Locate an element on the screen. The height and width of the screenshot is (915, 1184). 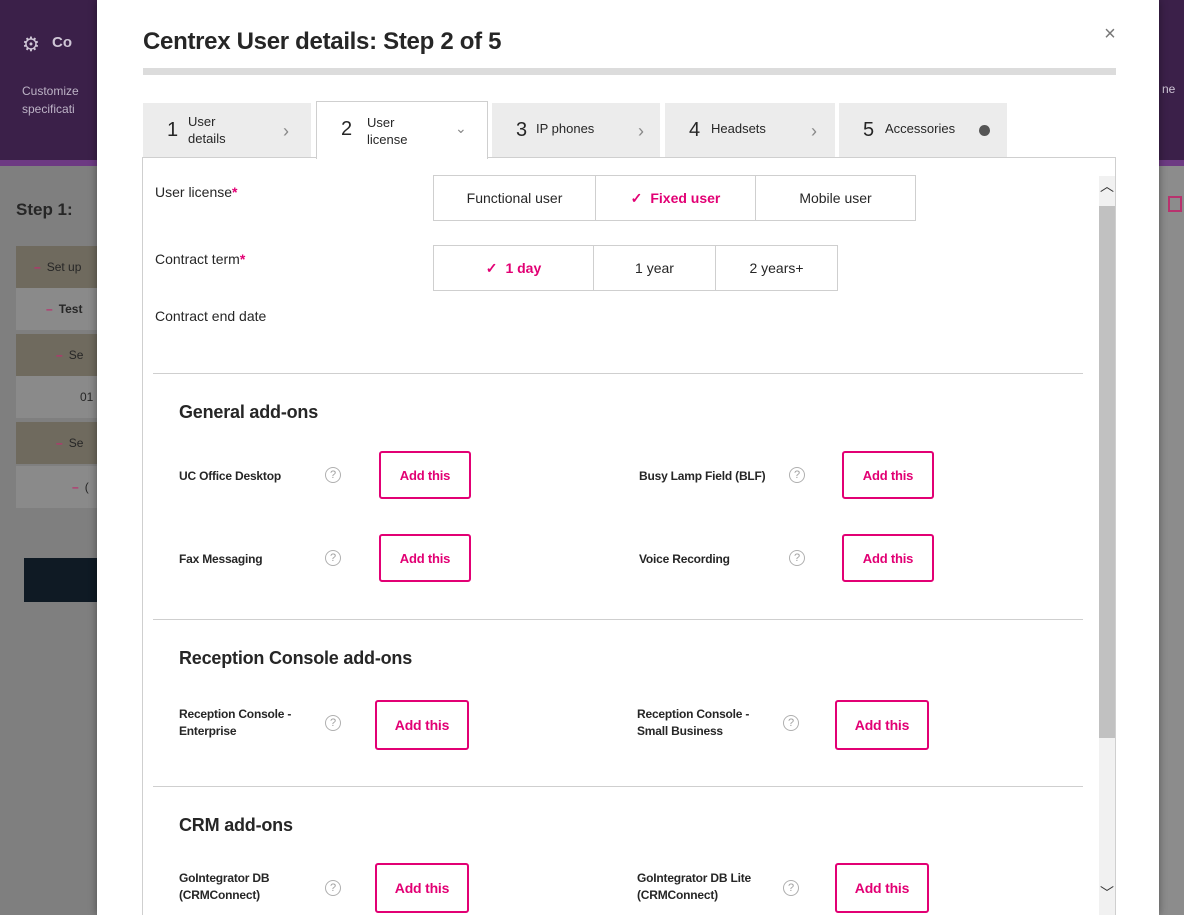
save-icon is located at coordinates (1175, 204).